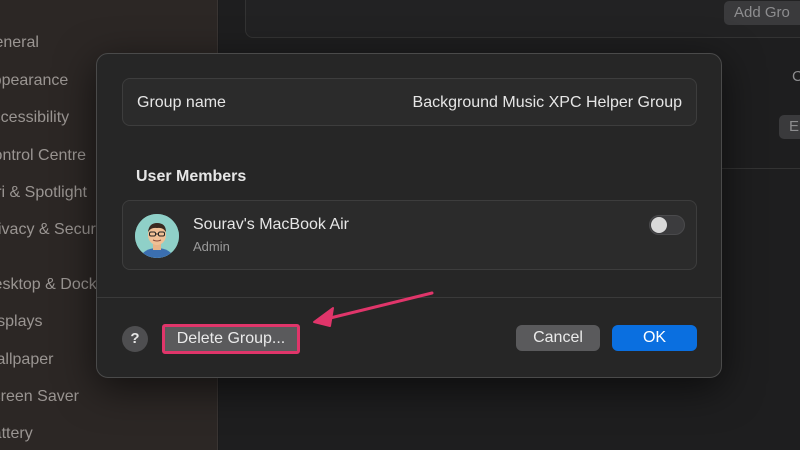  What do you see at coordinates (409, 235) in the screenshot?
I see `member-row: Sourav's MacBook Air Admin` at bounding box center [409, 235].